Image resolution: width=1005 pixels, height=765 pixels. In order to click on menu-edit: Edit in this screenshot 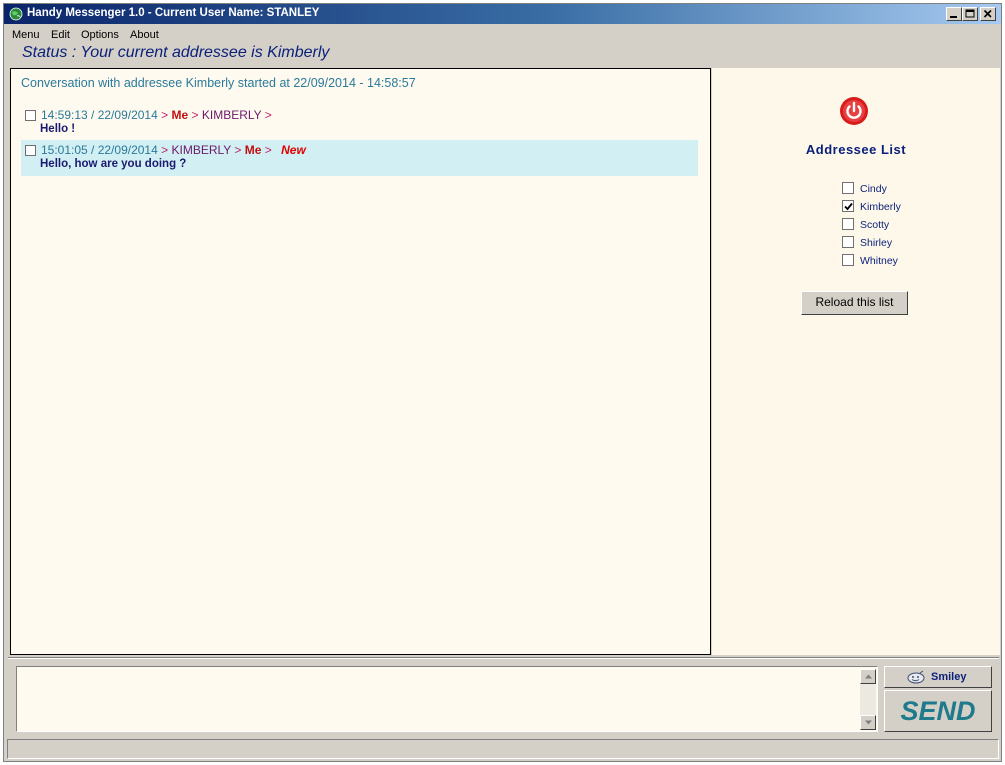, I will do `click(60, 35)`.